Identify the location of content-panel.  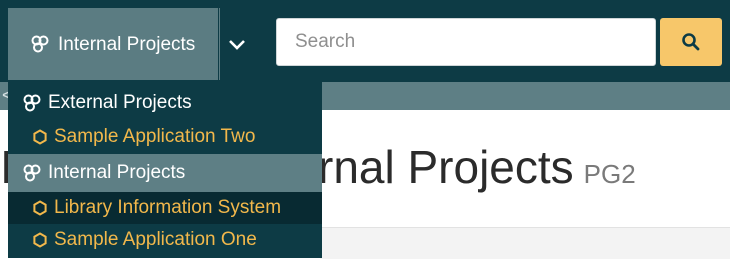
(525, 243).